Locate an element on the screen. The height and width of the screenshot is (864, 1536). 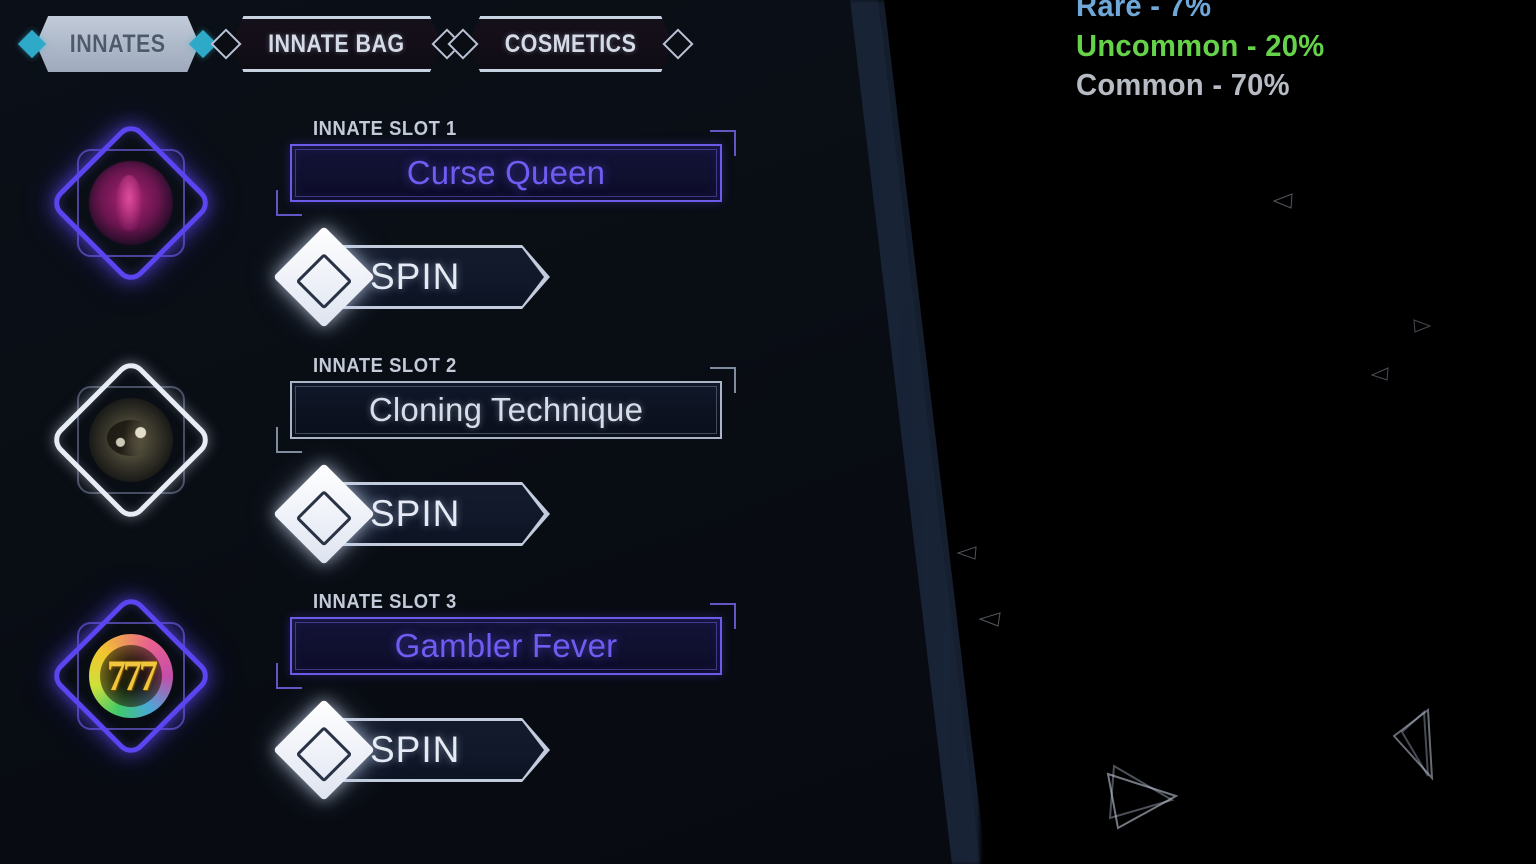
icon-emblem-text: 777 is located at coordinates (132, 676).